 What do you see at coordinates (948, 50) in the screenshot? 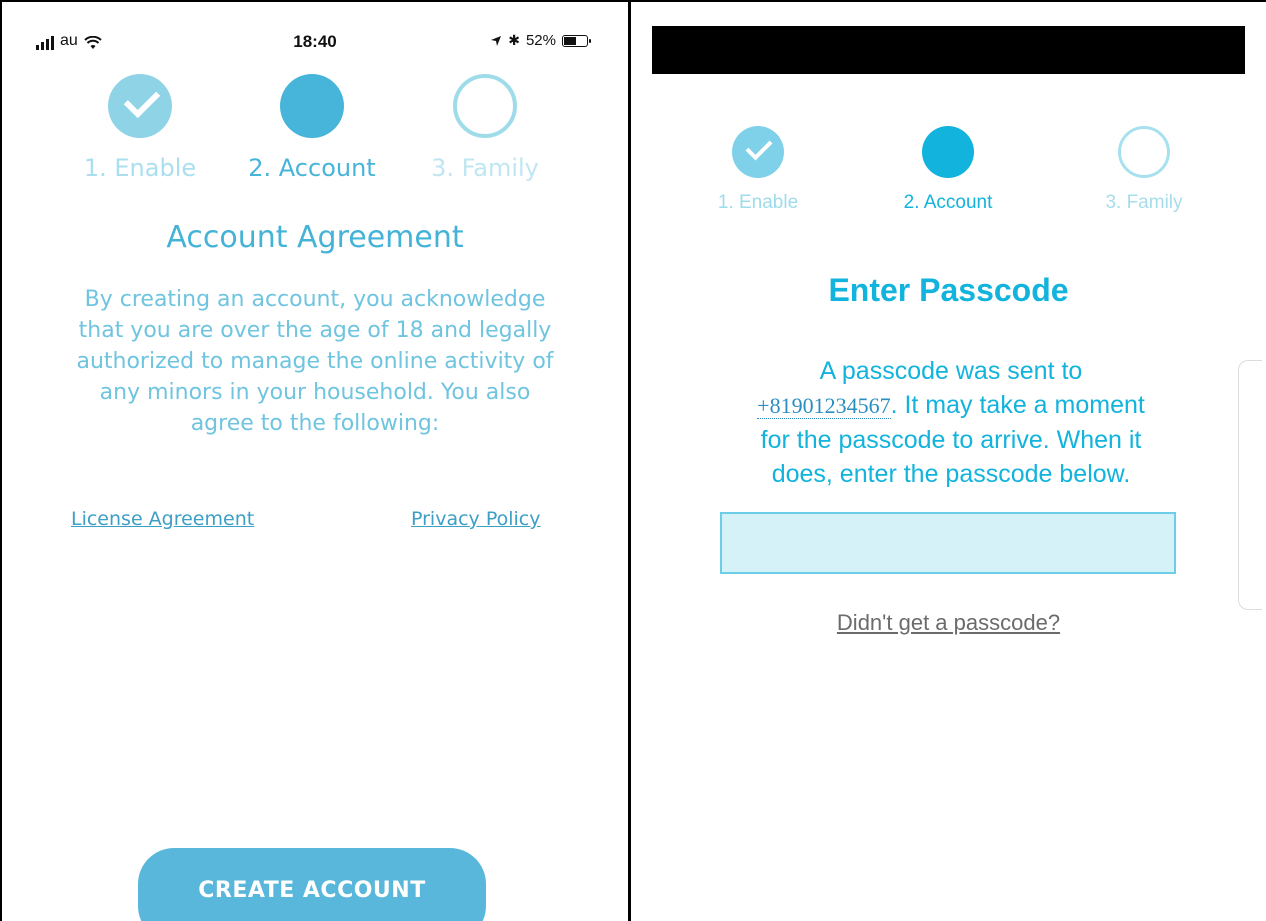
I see `redacted-status-bar` at bounding box center [948, 50].